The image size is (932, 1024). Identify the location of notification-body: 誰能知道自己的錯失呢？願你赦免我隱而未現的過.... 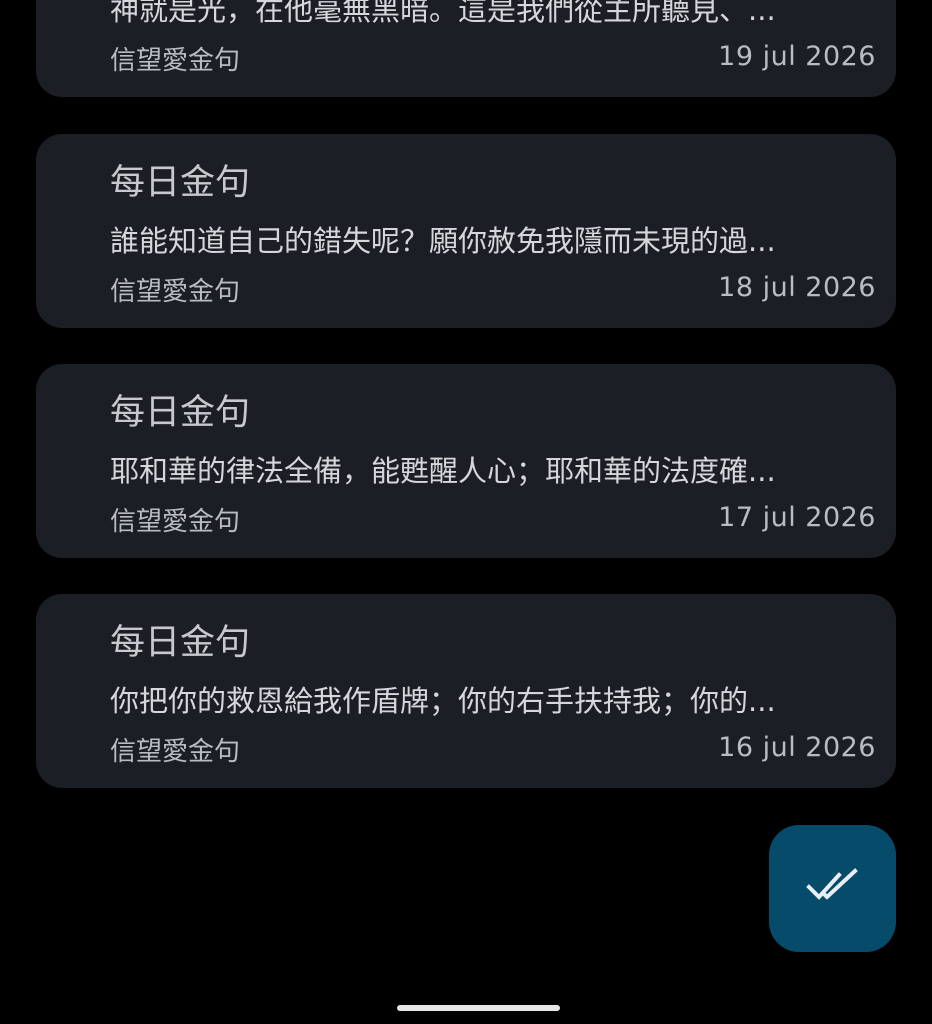
(443, 241).